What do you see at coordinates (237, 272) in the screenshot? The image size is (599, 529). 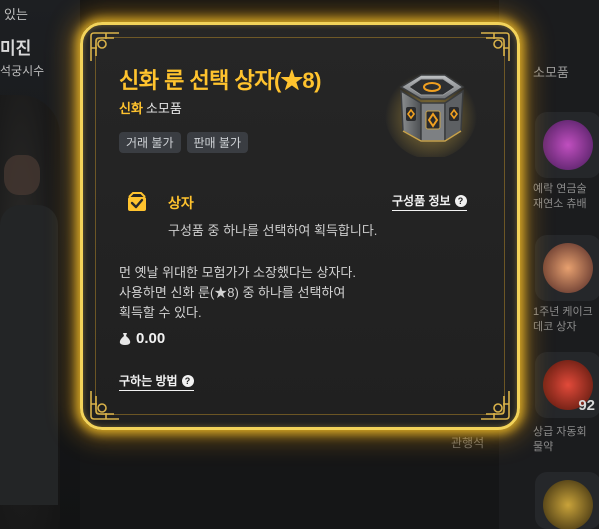 I see `flavor-line: 먼 옛날 위대한 모험가가 소장했다는 상자다.` at bounding box center [237, 272].